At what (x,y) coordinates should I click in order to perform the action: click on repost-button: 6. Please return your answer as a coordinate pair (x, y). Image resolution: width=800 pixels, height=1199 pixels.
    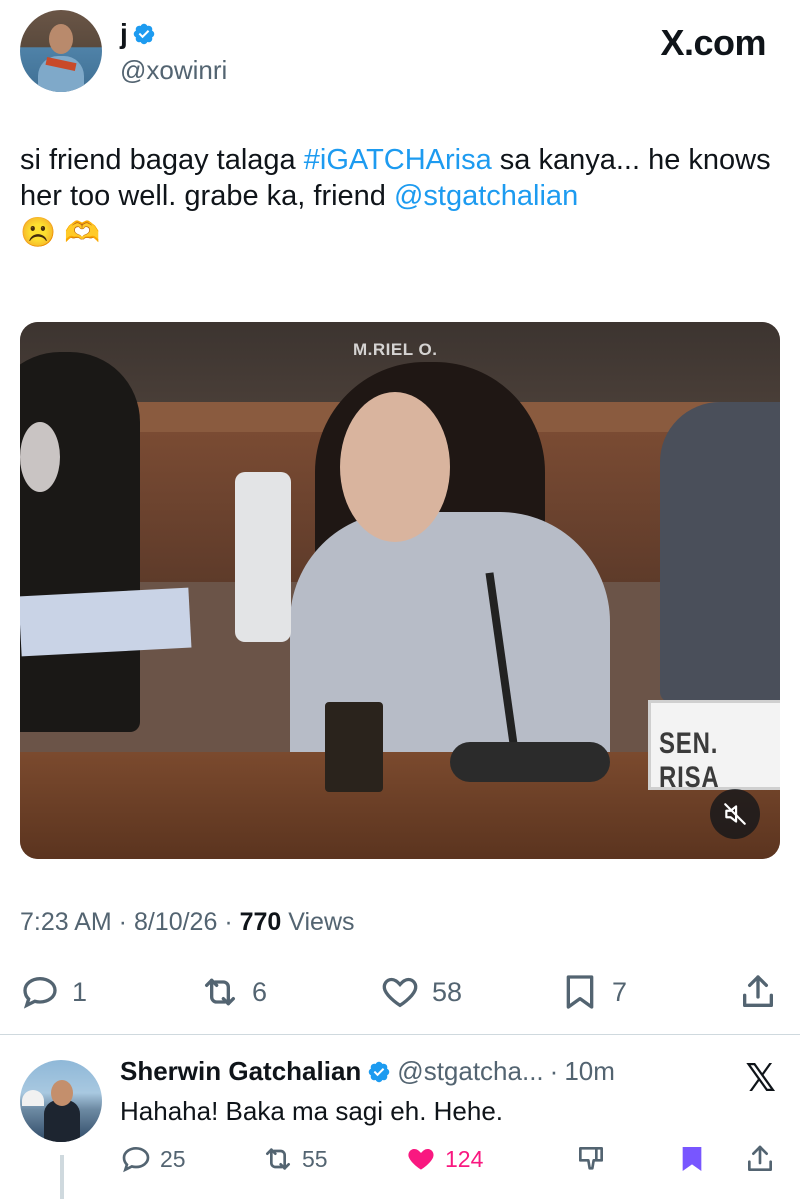
    Looking at the image, I should click on (233, 992).